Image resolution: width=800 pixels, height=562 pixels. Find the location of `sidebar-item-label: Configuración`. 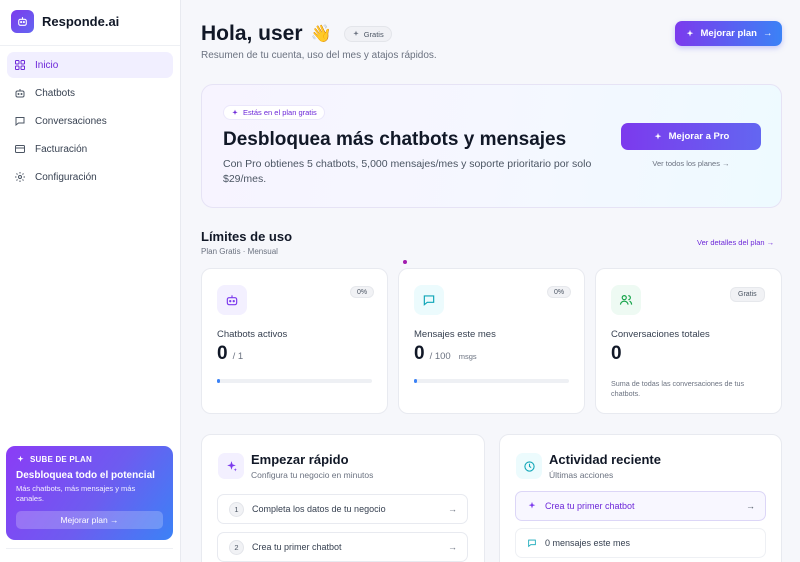

sidebar-item-label: Configuración is located at coordinates (66, 177).